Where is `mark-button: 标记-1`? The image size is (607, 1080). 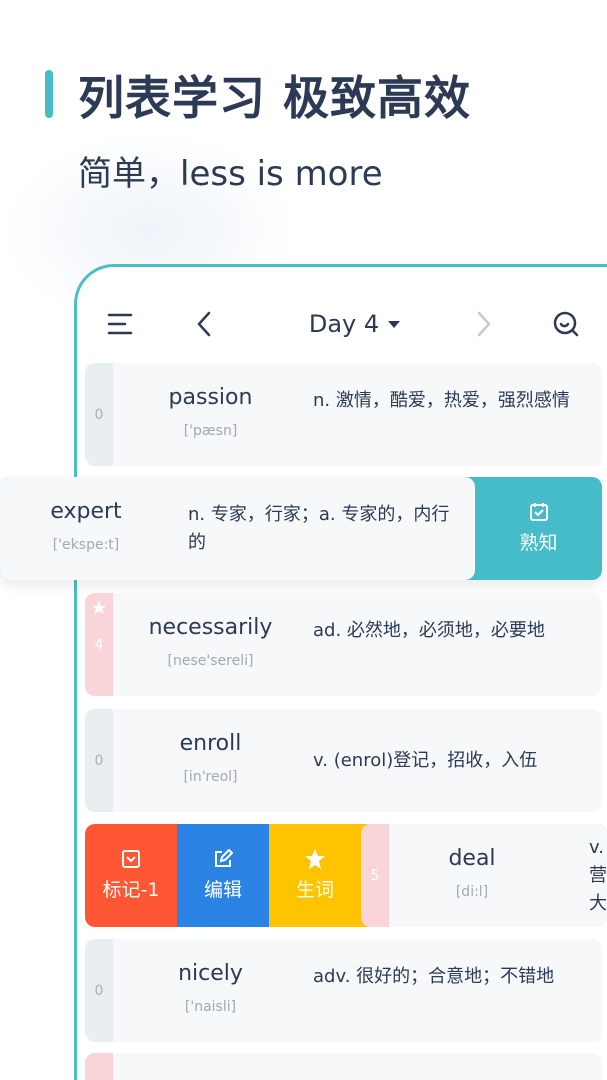 mark-button: 标记-1 is located at coordinates (131, 875).